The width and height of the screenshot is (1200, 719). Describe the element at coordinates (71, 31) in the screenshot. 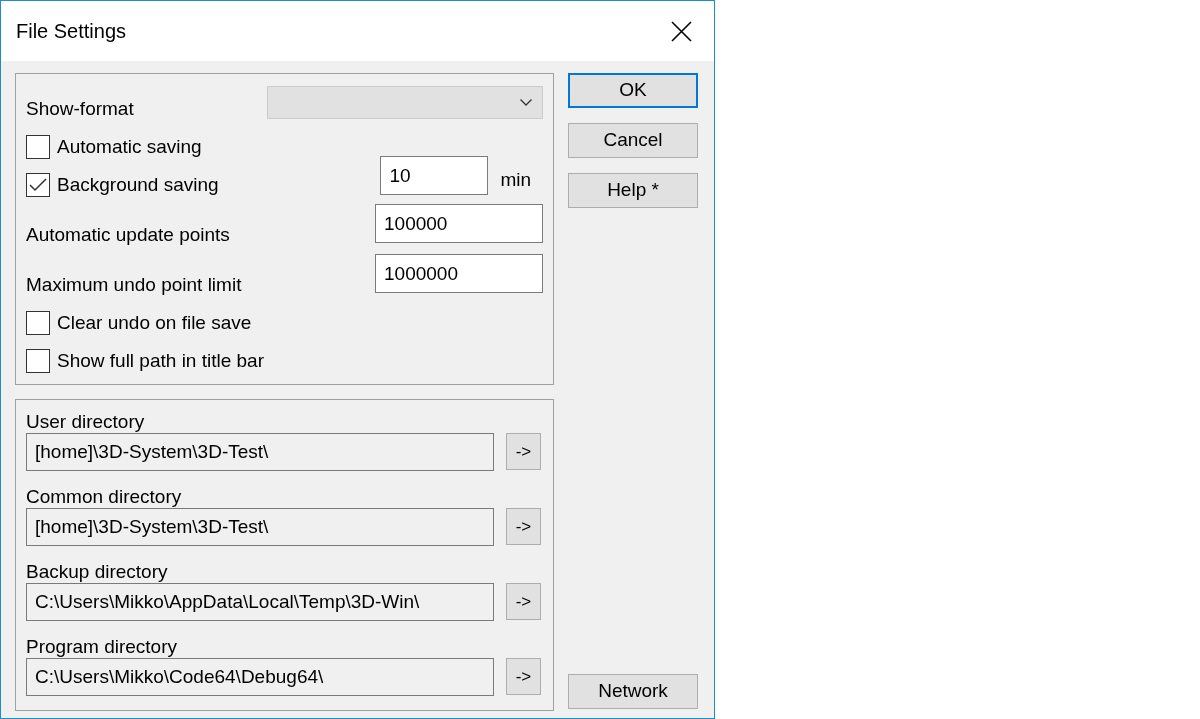

I see `window-title: File Settings` at that location.